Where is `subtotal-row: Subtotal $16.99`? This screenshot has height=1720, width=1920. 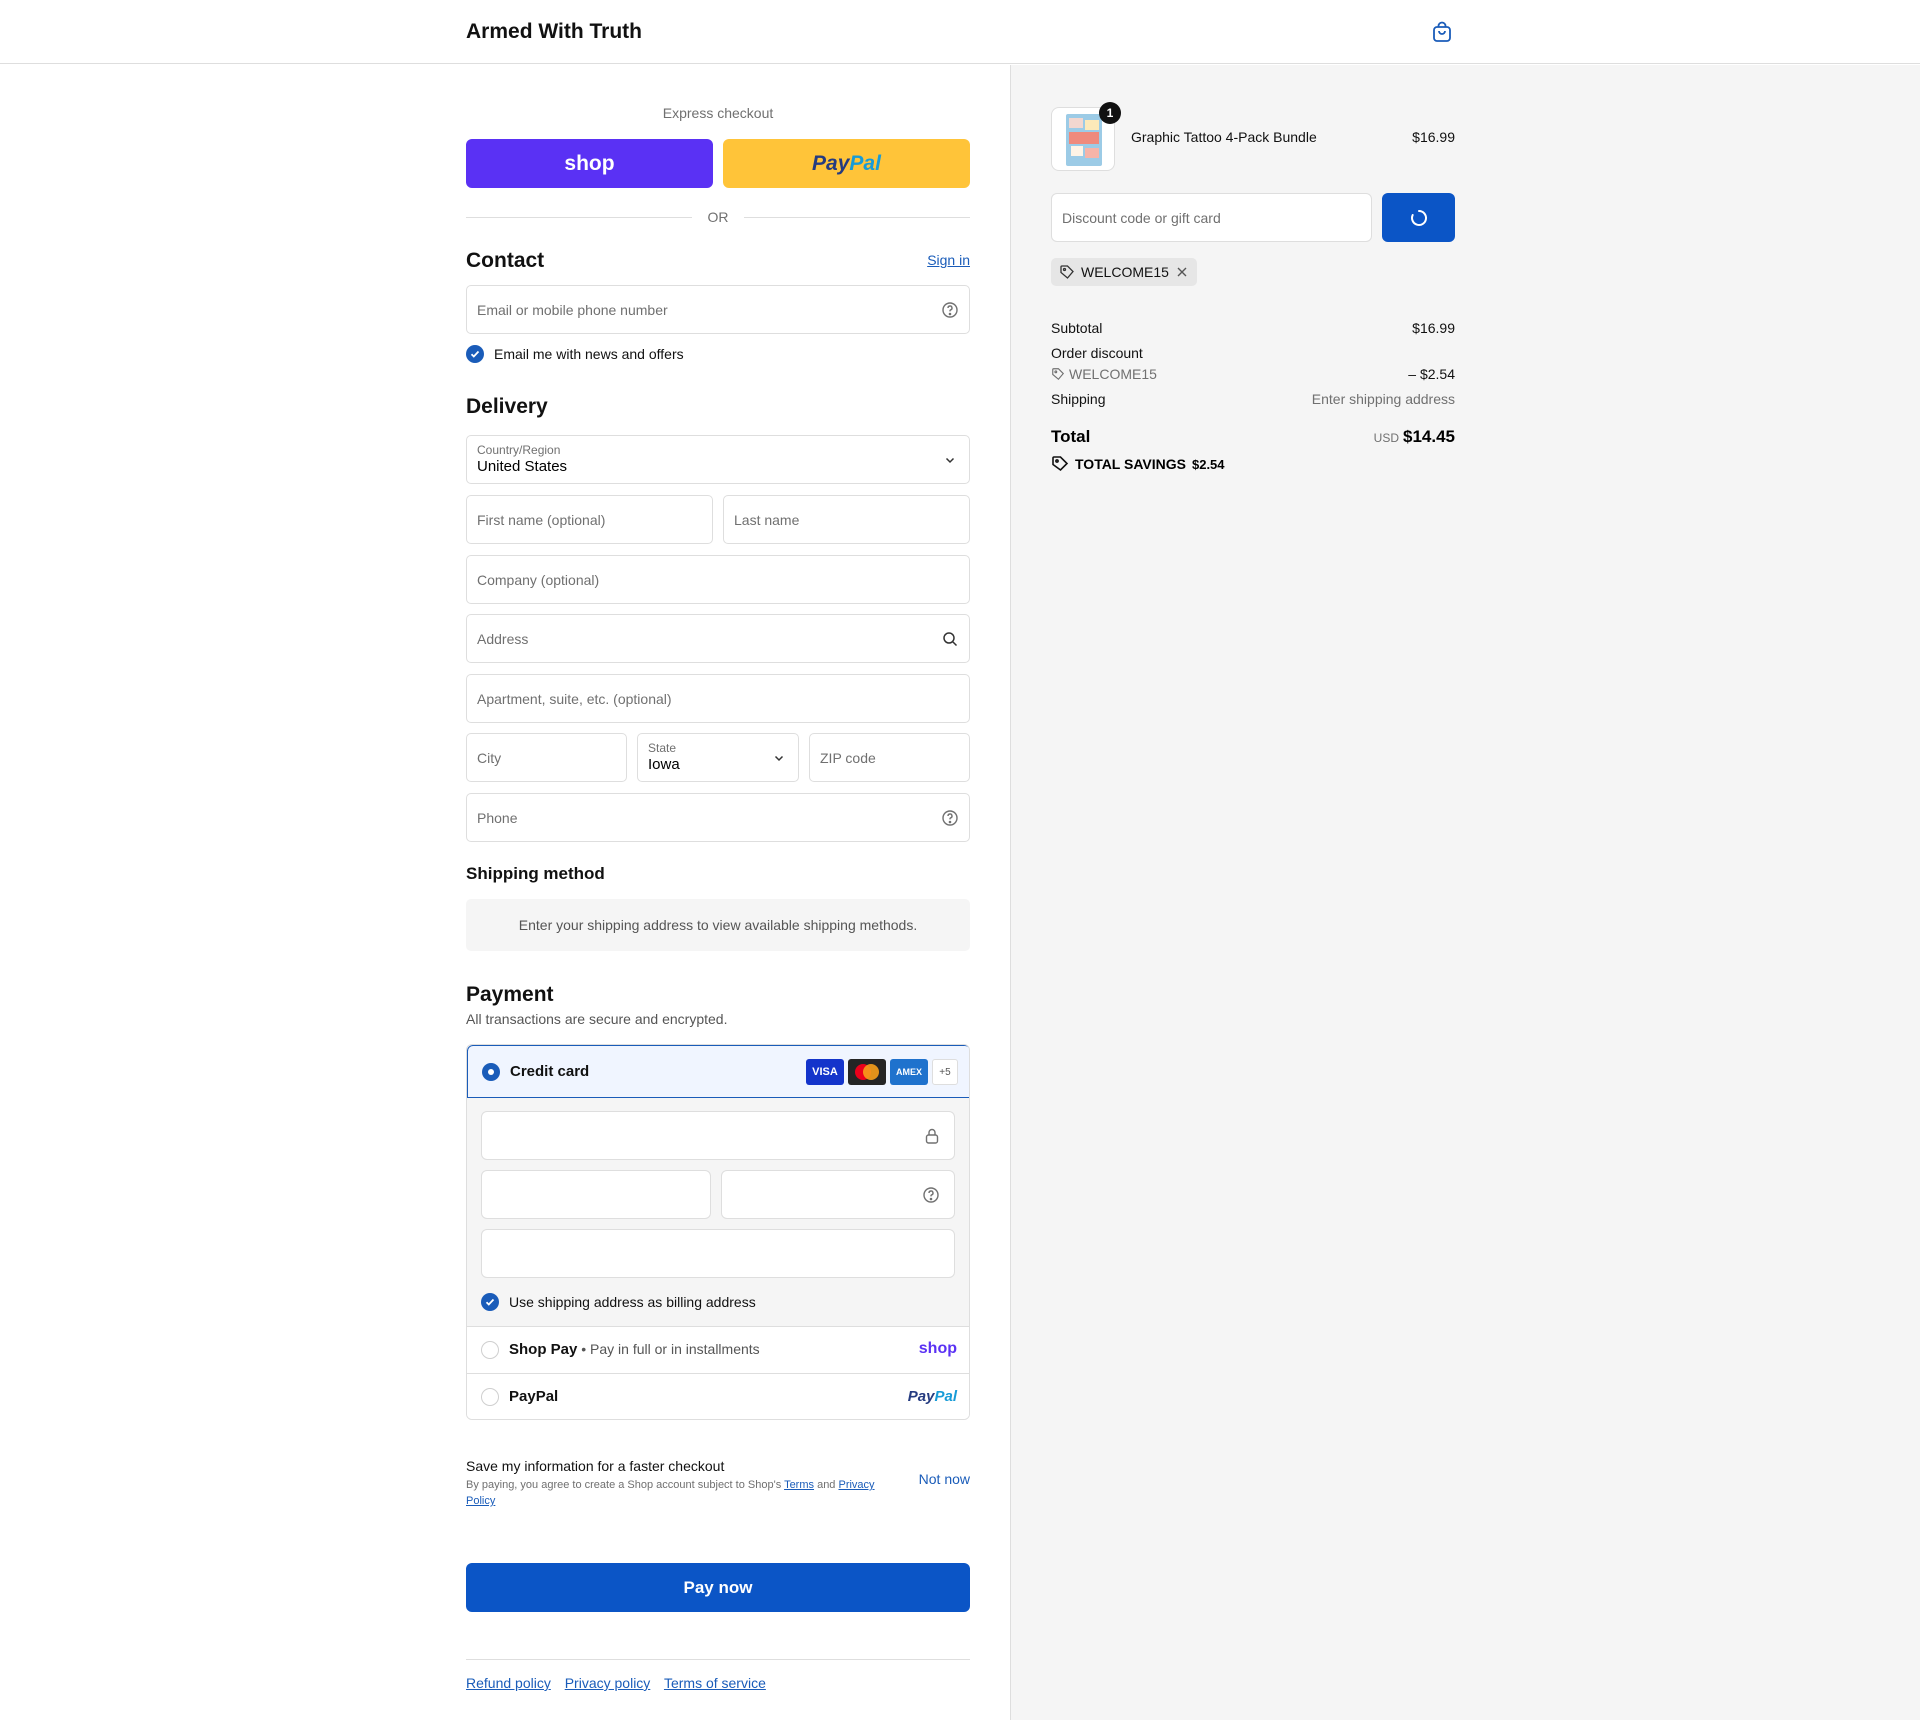
subtotal-row: Subtotal $16.99 is located at coordinates (1253, 328).